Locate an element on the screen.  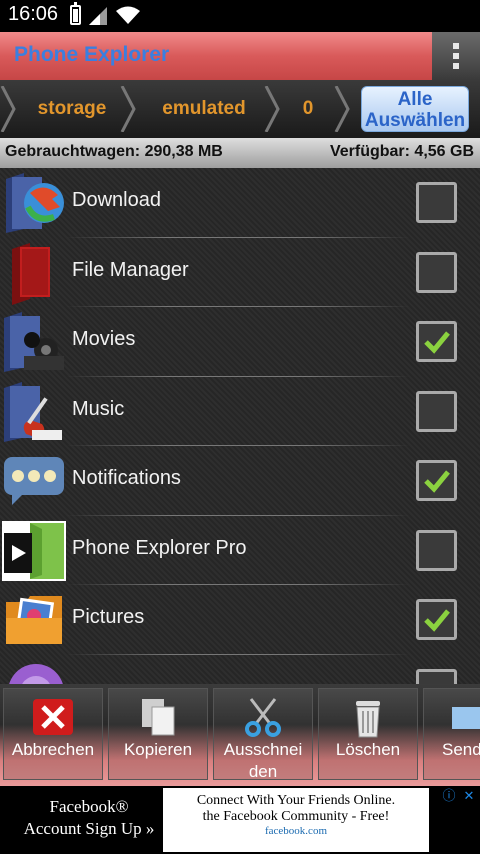
copy-icon is located at coordinates (158, 717).